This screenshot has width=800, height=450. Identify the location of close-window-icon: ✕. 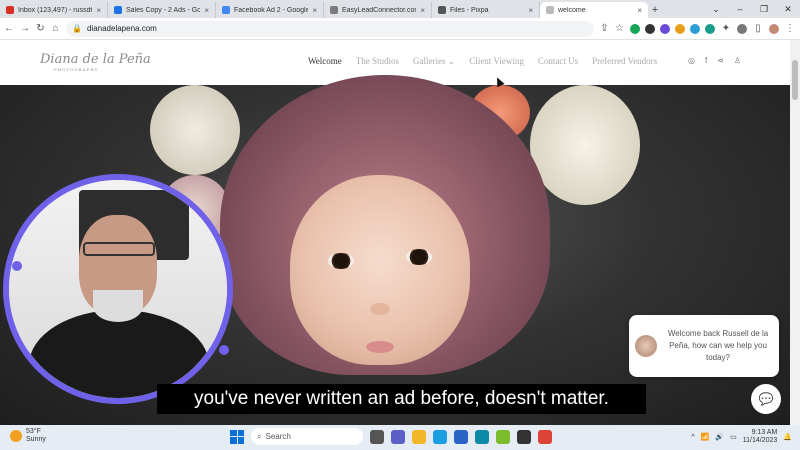
(788, 9).